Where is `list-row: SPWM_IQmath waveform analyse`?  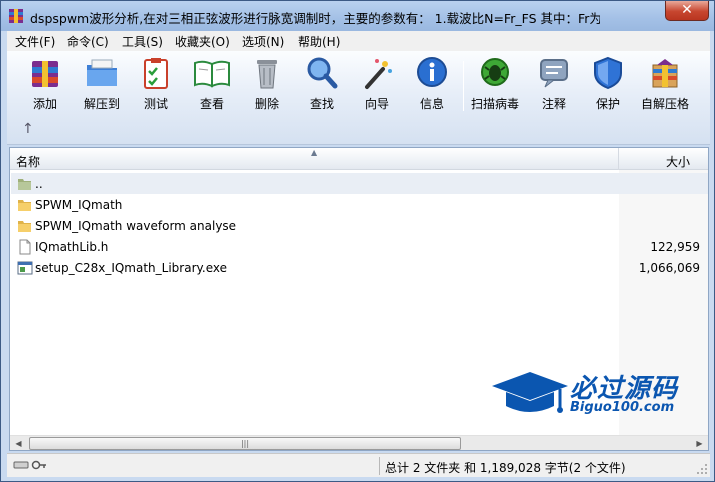 list-row: SPWM_IQmath waveform analyse is located at coordinates (359, 225).